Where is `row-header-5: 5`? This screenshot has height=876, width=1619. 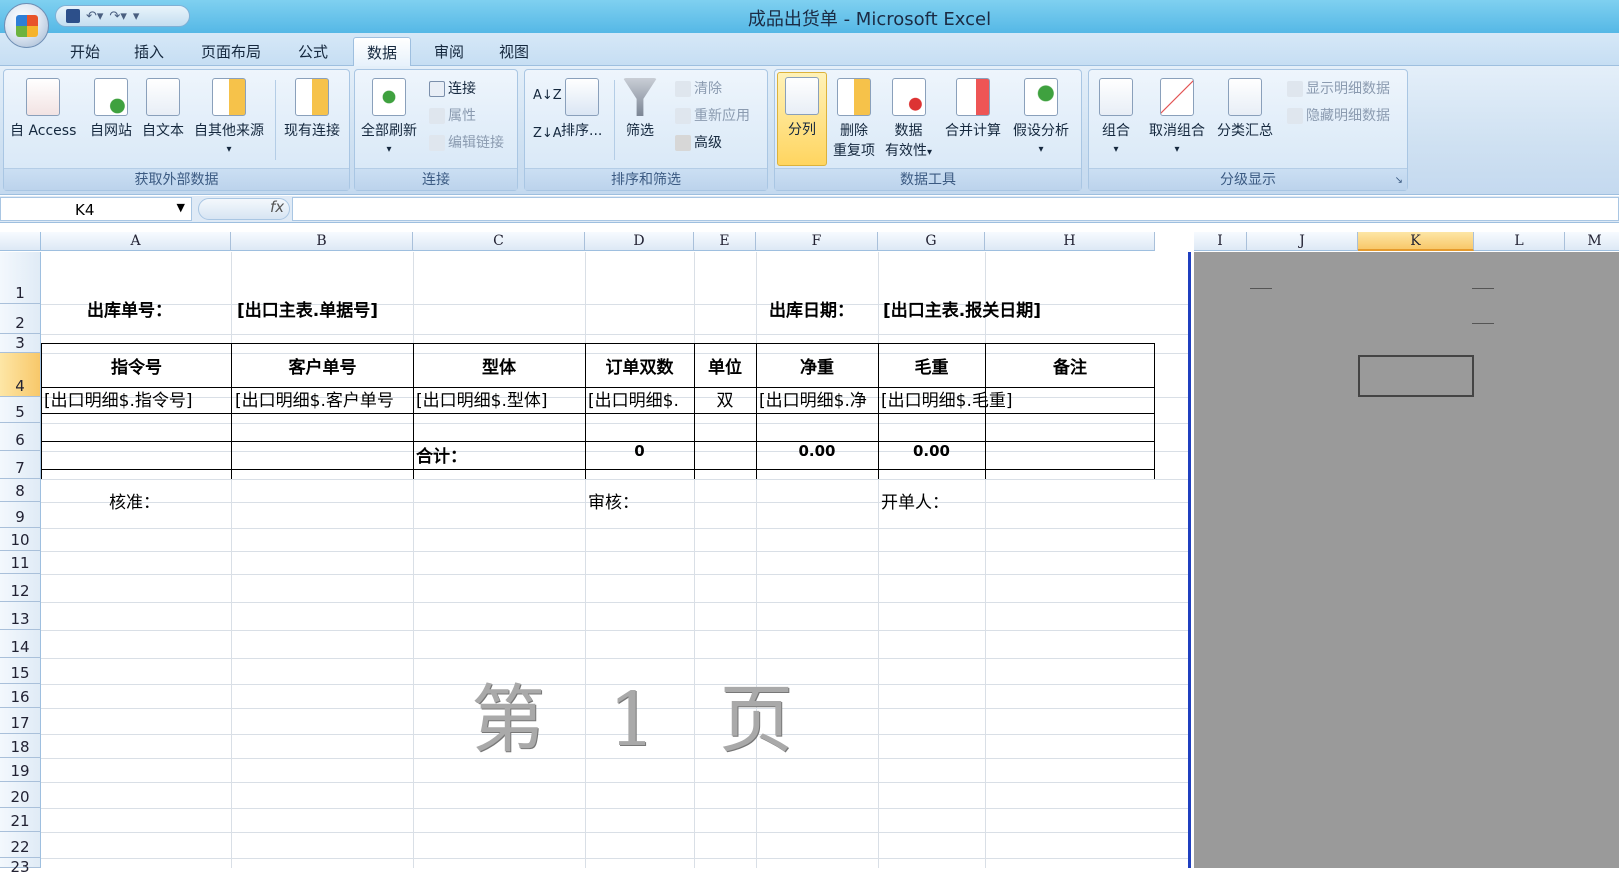
row-header-5: 5 is located at coordinates (20, 410).